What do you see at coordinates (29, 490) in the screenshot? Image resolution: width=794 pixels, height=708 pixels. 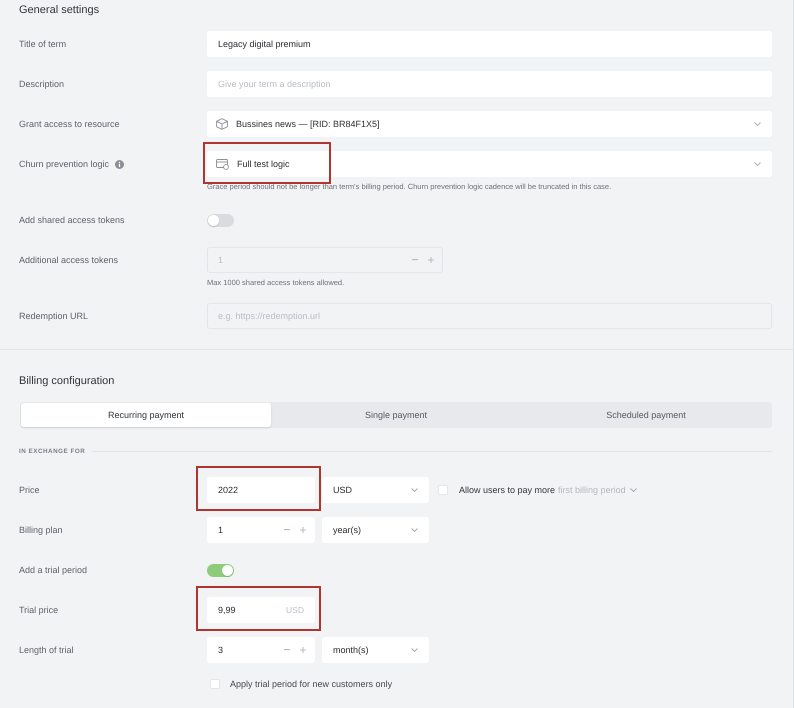 I see `field-label: Price` at bounding box center [29, 490].